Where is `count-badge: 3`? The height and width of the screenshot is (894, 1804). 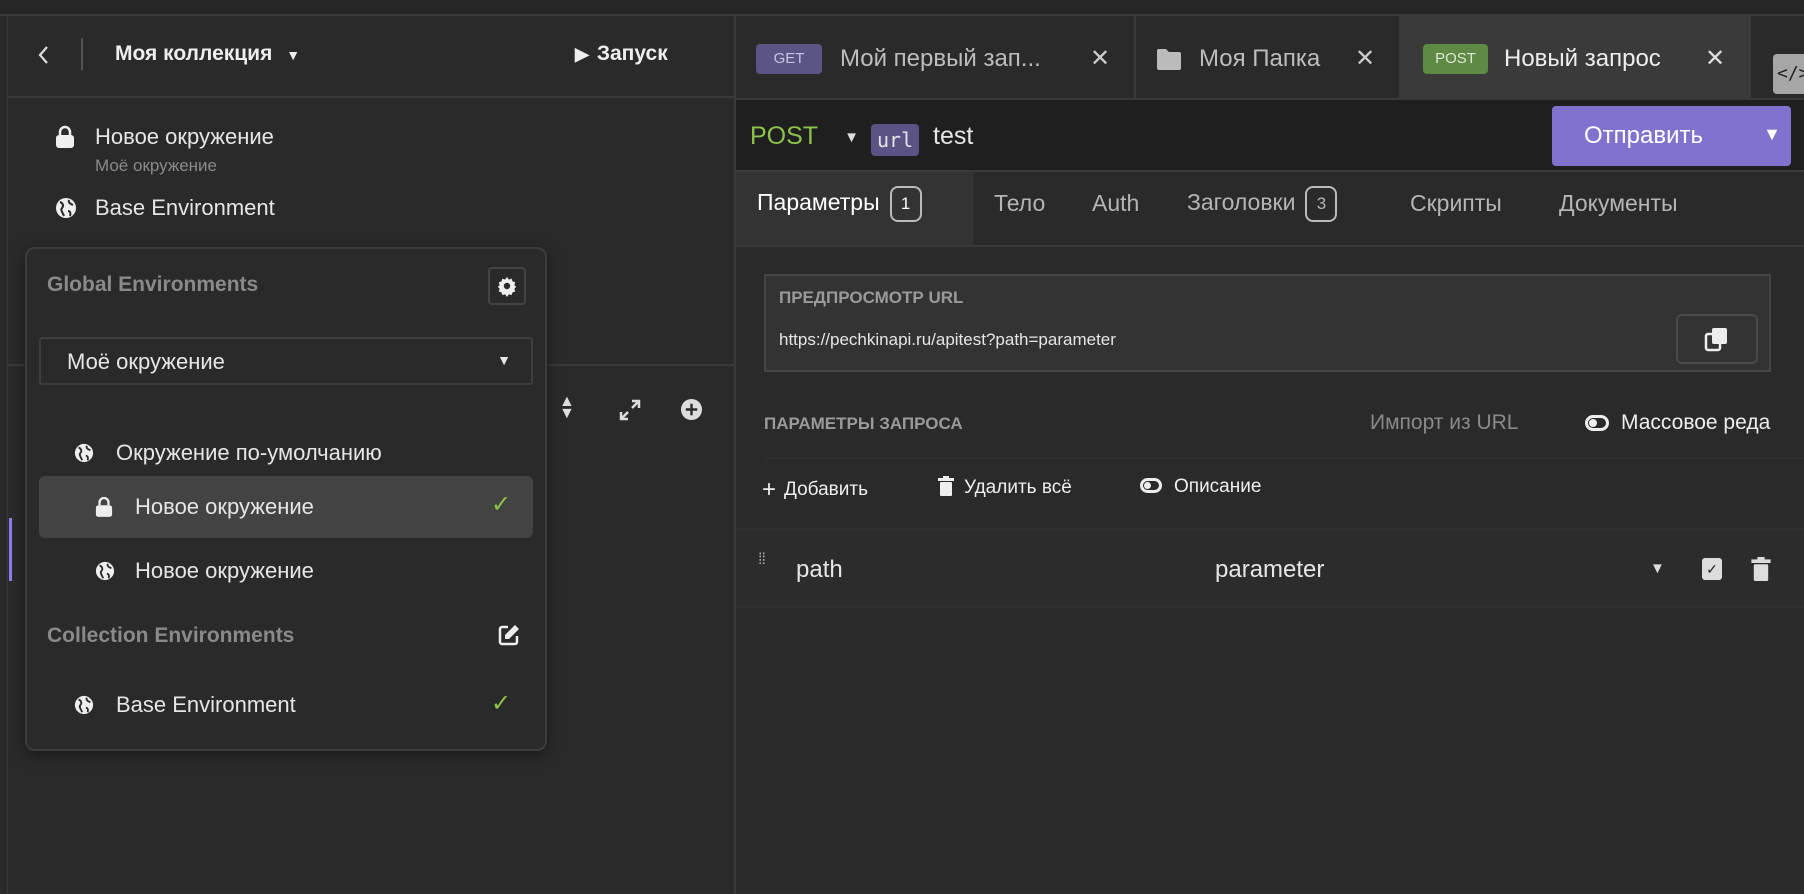 count-badge: 3 is located at coordinates (1321, 204).